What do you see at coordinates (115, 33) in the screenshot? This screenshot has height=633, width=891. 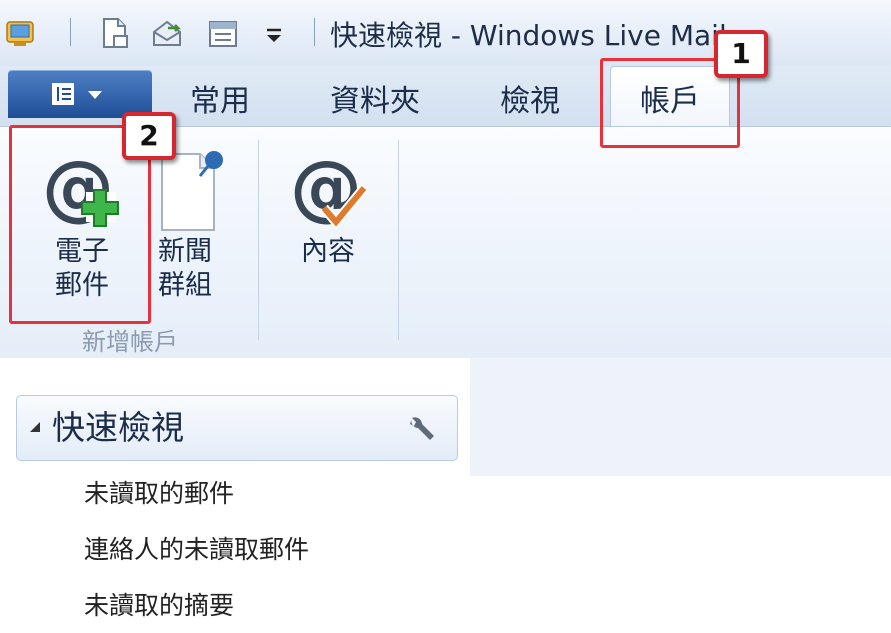 I see `new-document-icon` at bounding box center [115, 33].